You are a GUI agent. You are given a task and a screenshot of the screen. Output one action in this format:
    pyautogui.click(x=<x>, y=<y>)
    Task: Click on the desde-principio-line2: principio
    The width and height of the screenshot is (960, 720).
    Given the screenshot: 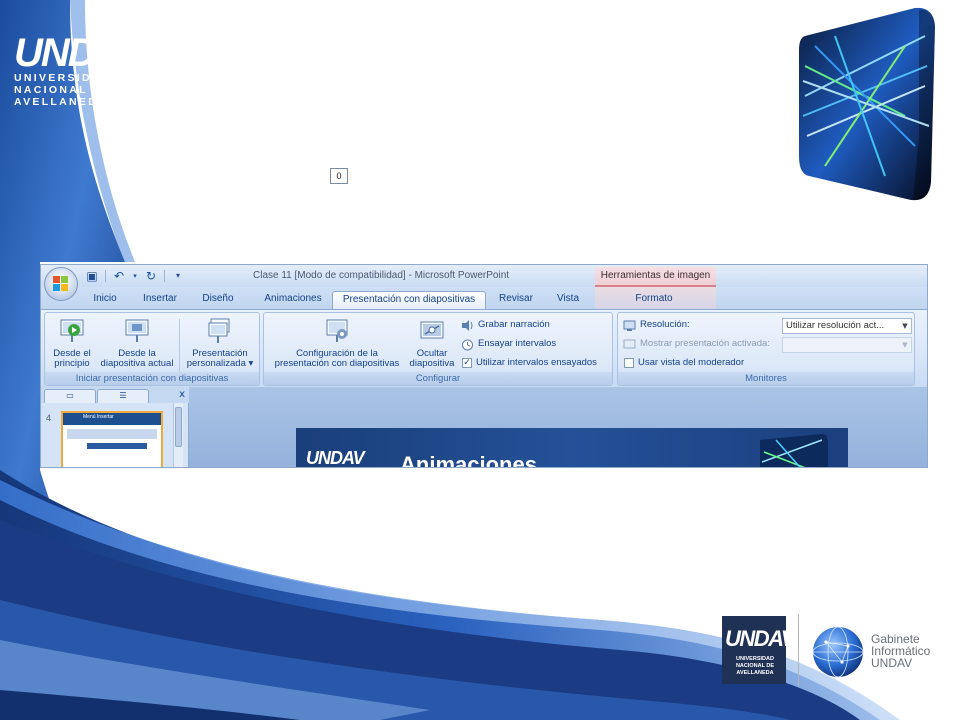 What is the action you would take?
    pyautogui.click(x=72, y=363)
    